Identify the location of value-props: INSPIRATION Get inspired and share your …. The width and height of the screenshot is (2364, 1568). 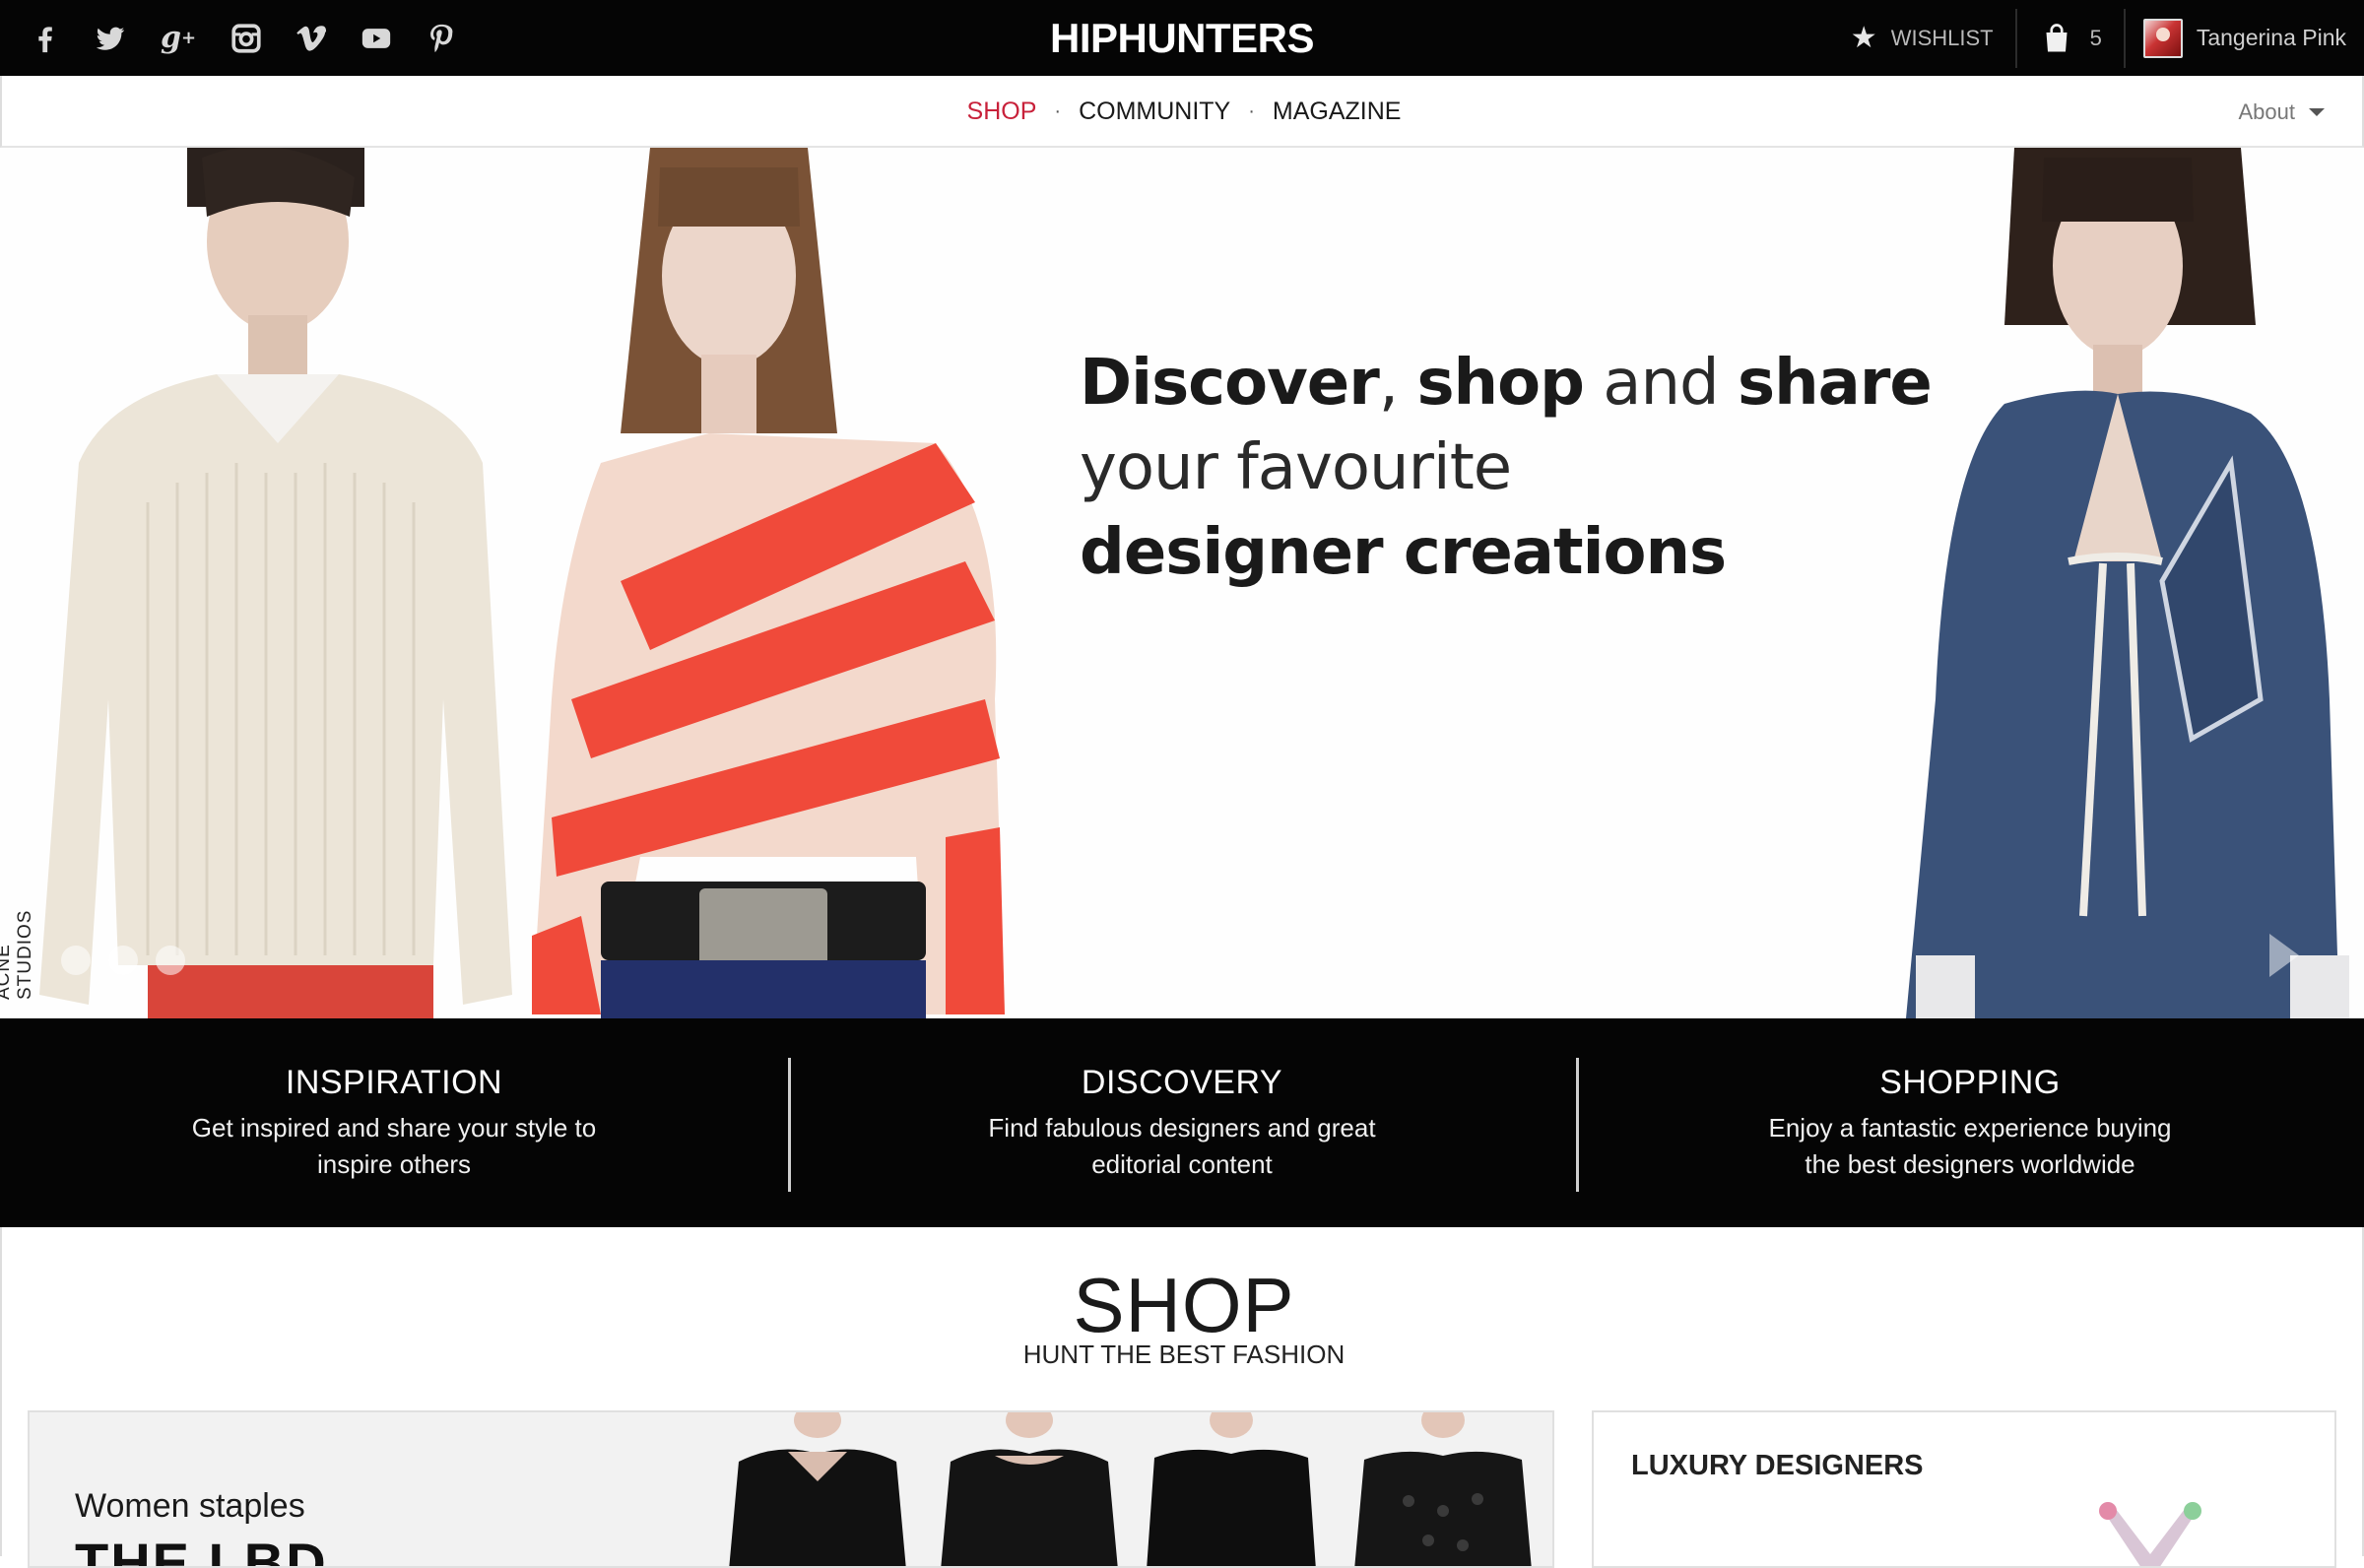
(1182, 1123).